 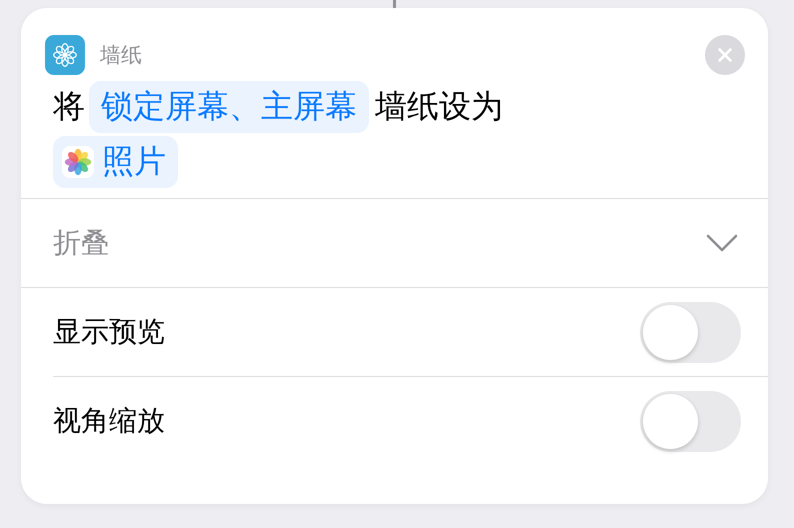 I want to click on app-name: 墙纸, so click(x=121, y=55).